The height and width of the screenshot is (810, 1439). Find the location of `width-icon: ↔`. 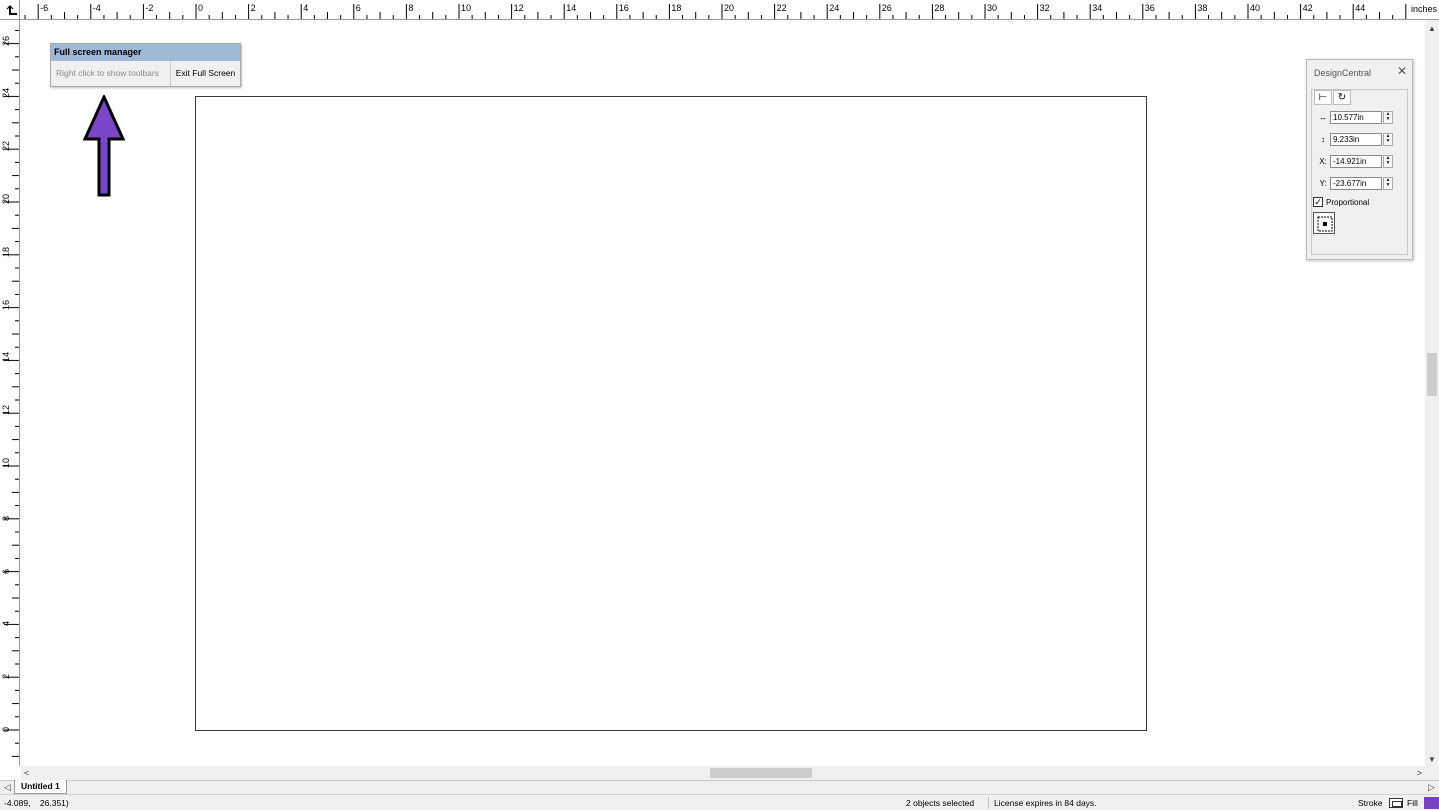

width-icon: ↔ is located at coordinates (1323, 117).